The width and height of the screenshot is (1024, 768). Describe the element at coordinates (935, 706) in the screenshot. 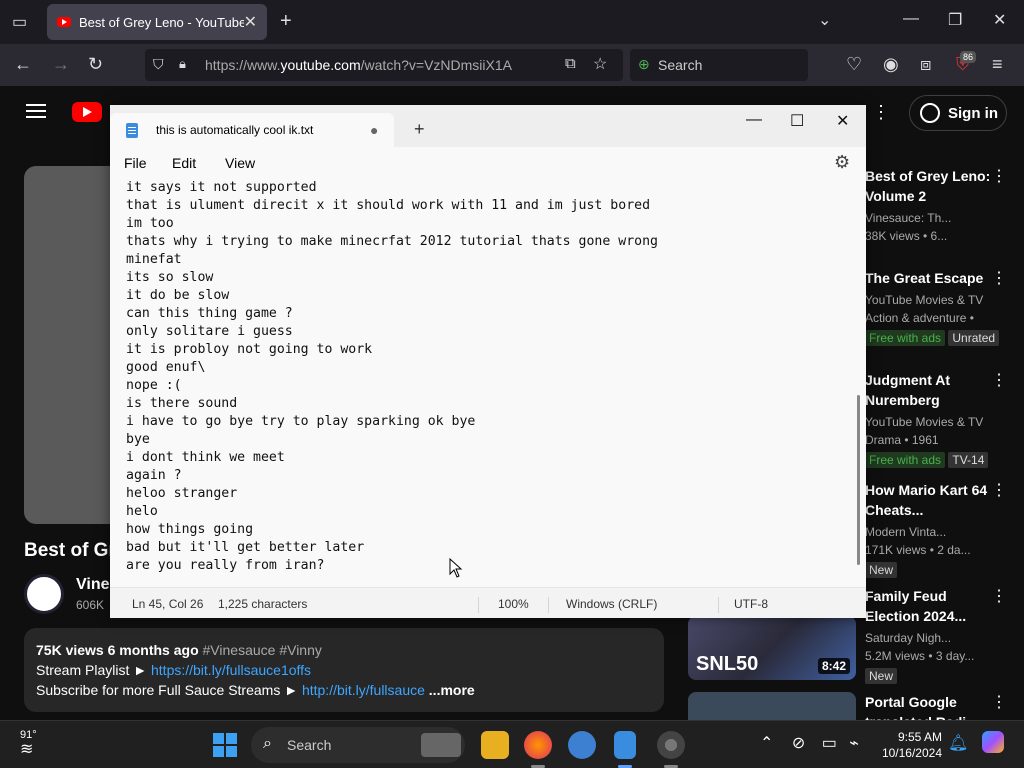

I see `recommendation-item: Portal Google translated Radi... ⋮` at that location.